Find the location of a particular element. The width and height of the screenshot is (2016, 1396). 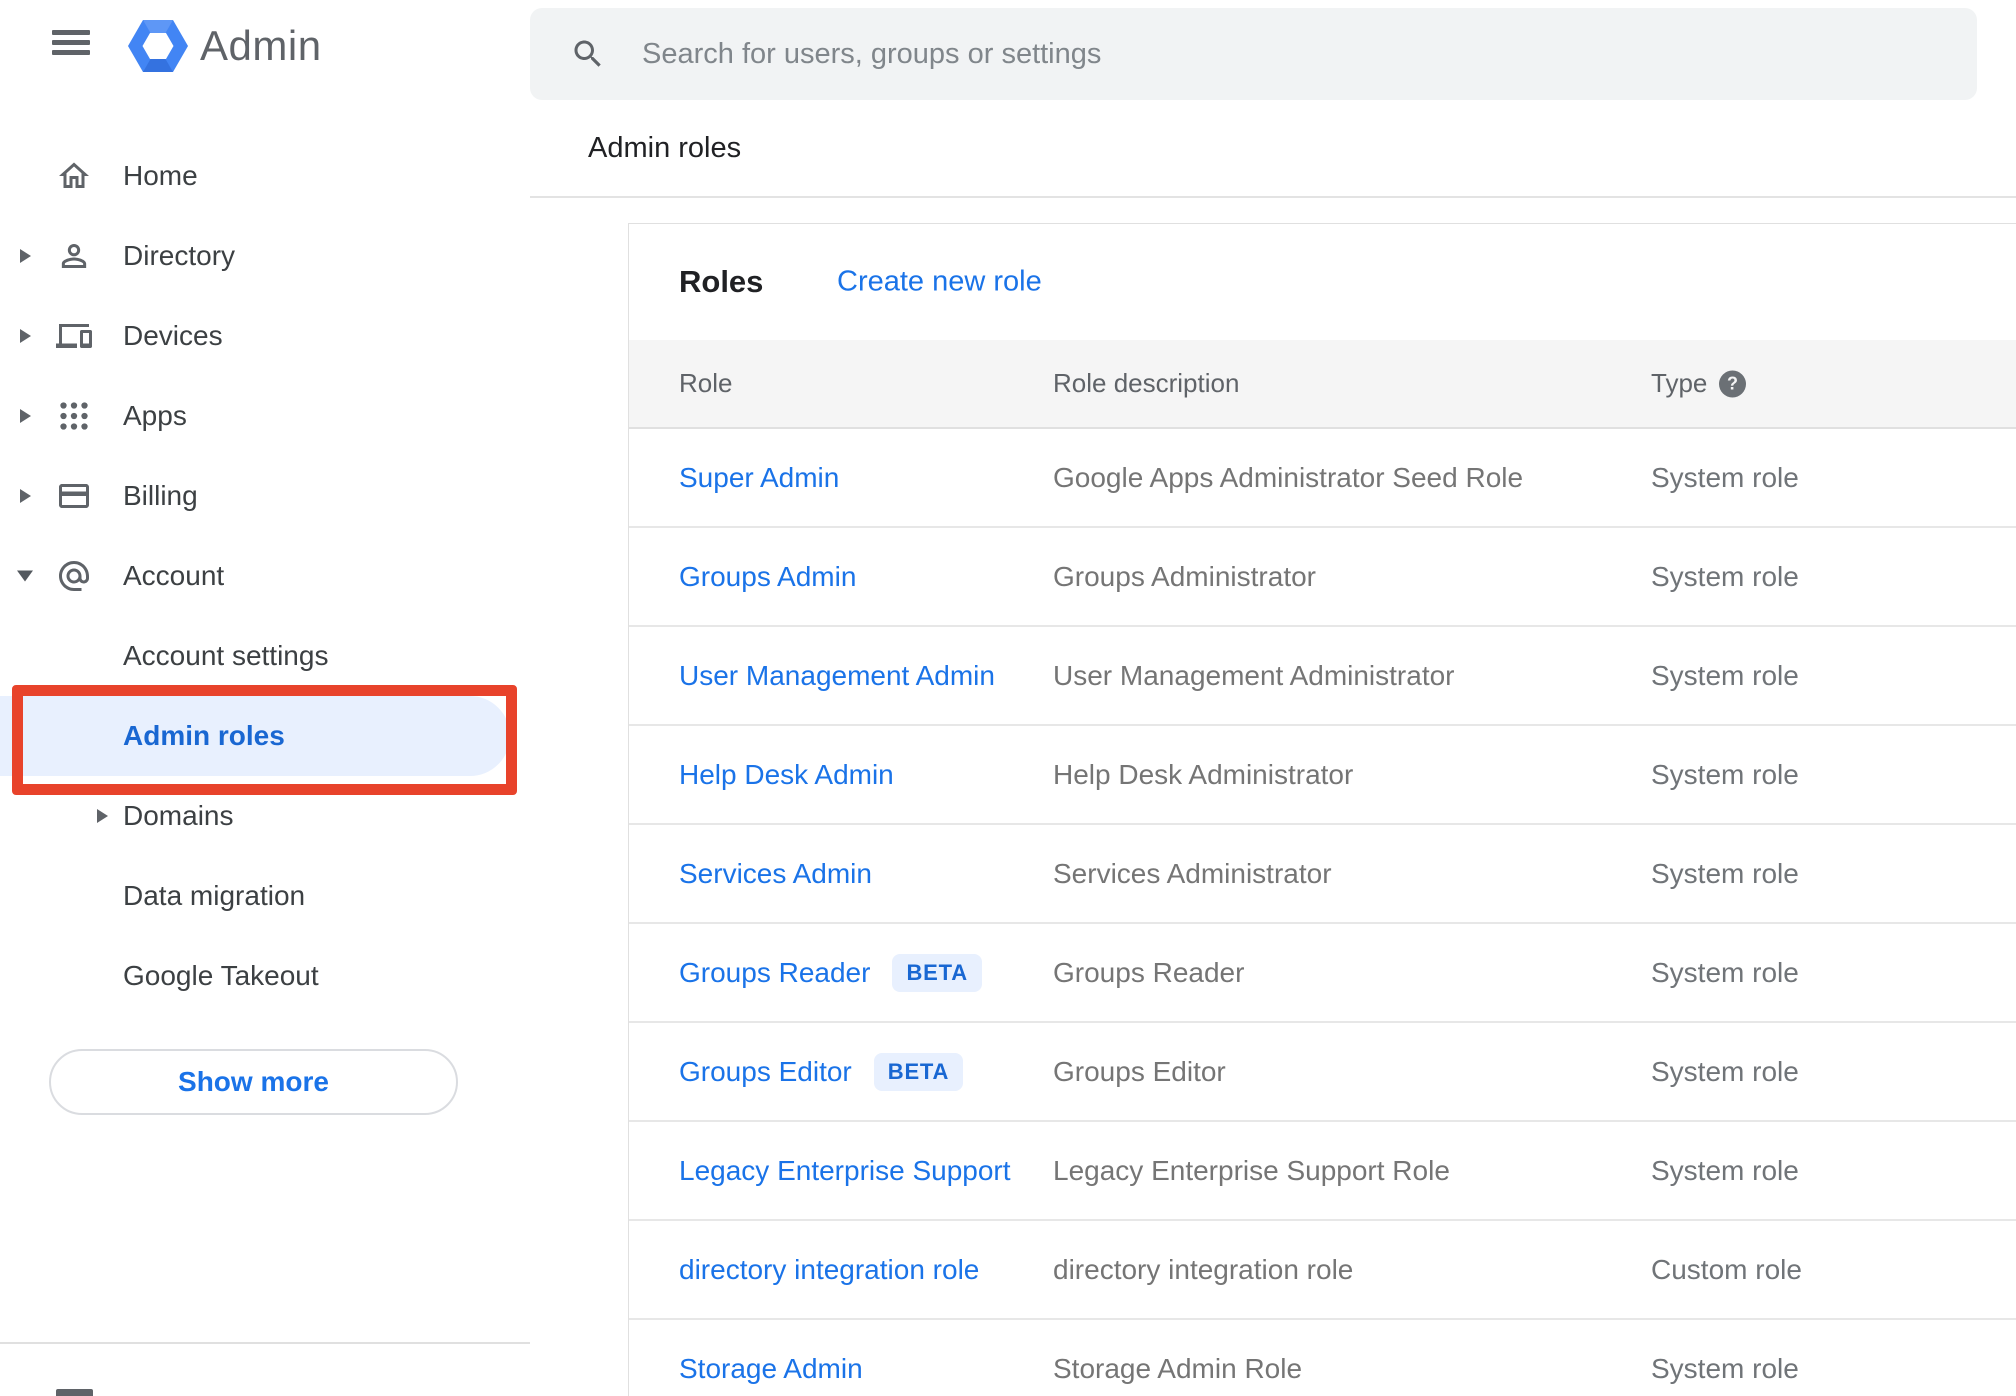

role-description-cell: Groups Administrator is located at coordinates (1184, 576).